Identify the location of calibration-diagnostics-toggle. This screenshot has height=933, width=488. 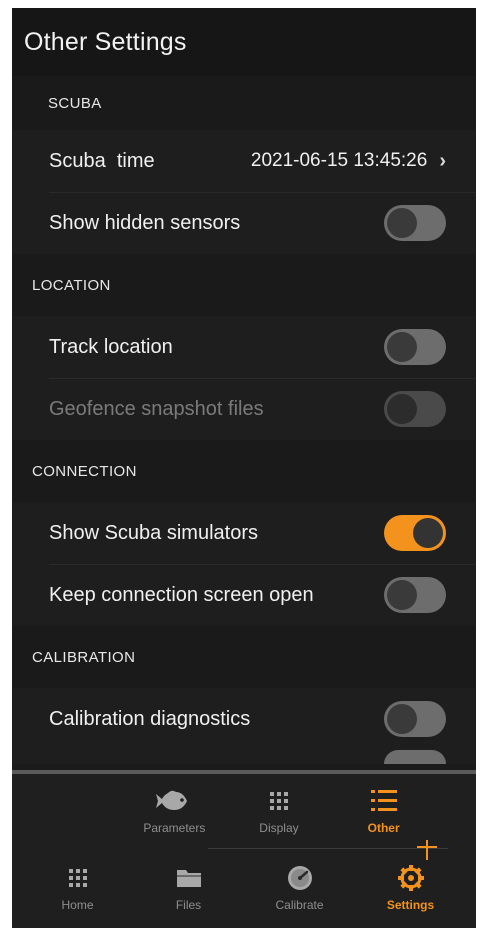
(415, 719).